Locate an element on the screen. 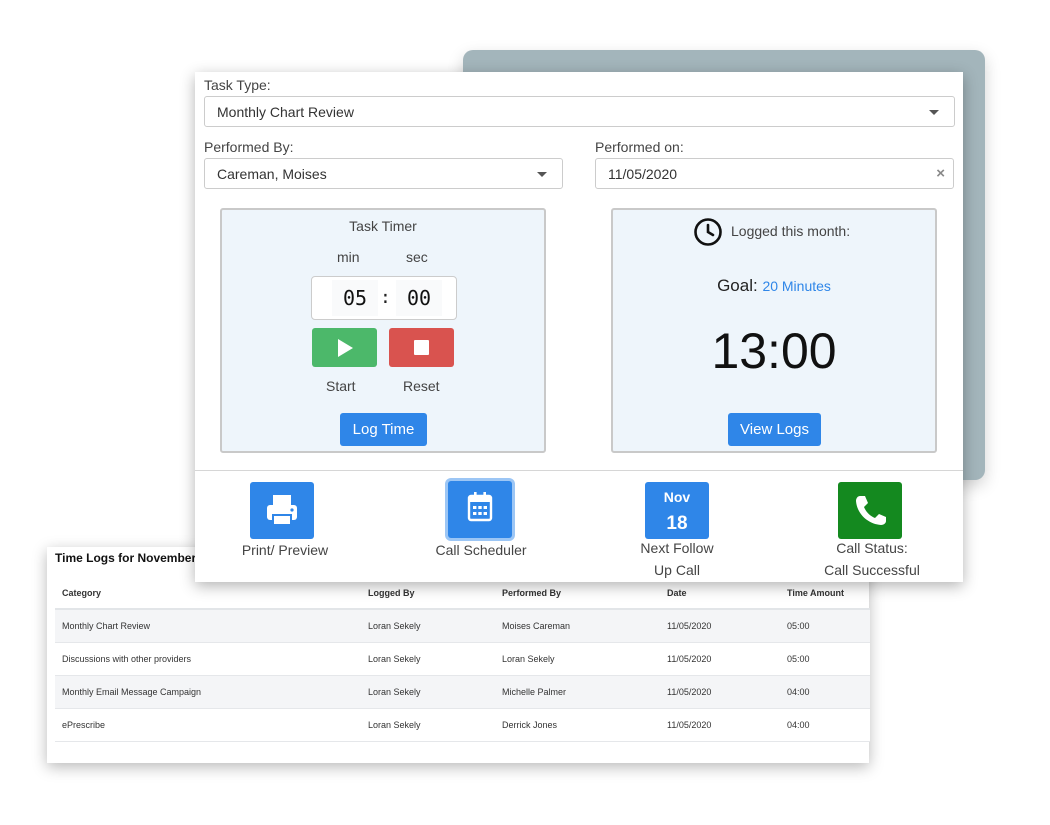  cell-performed-by: Derrick Jones is located at coordinates (577, 725).